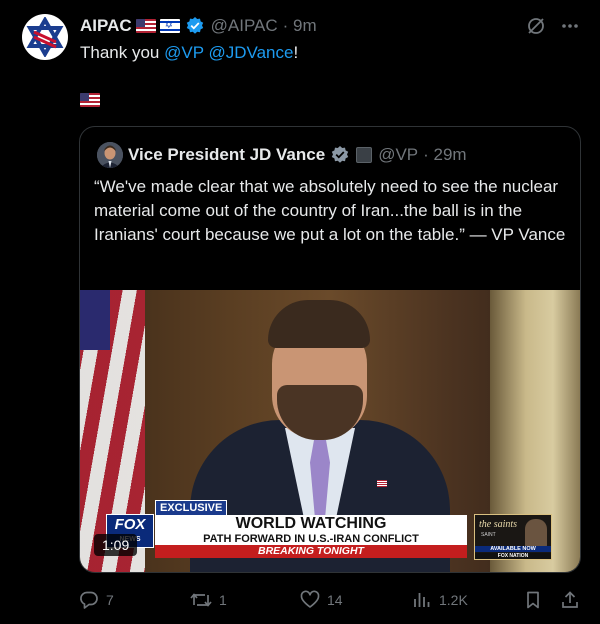 The width and height of the screenshot is (600, 624). I want to click on quoted-author-handle: @VP, so click(398, 155).